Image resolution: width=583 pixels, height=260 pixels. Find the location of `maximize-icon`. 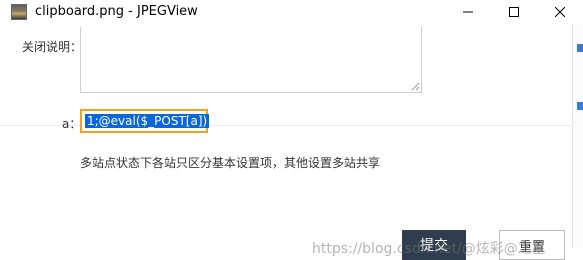

maximize-icon is located at coordinates (514, 12).